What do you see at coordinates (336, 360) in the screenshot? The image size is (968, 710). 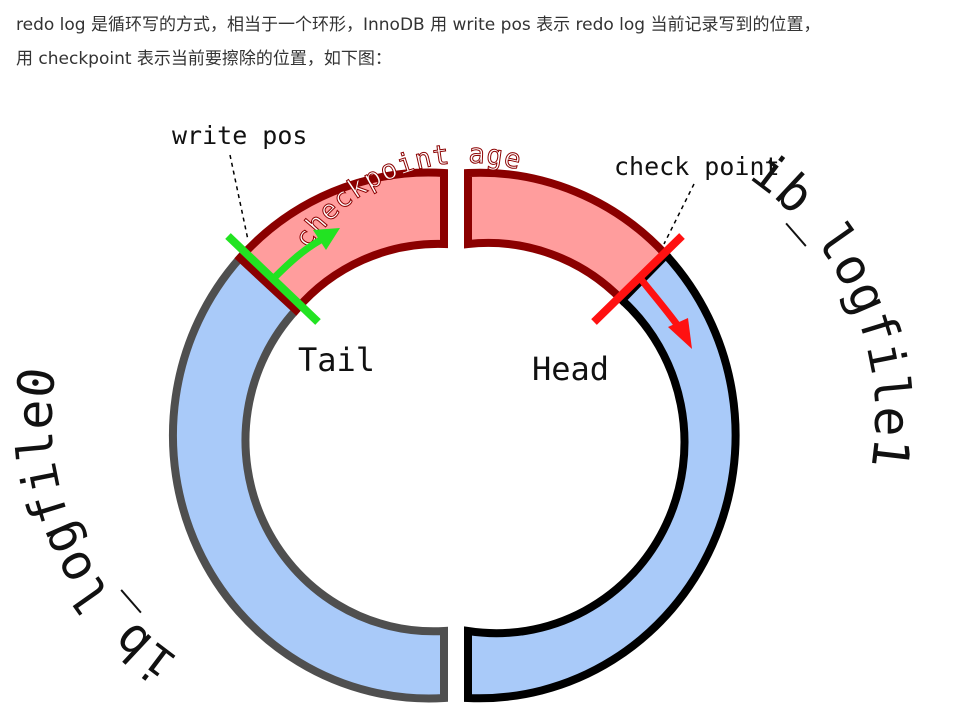 I see `tail-label: Tail` at bounding box center [336, 360].